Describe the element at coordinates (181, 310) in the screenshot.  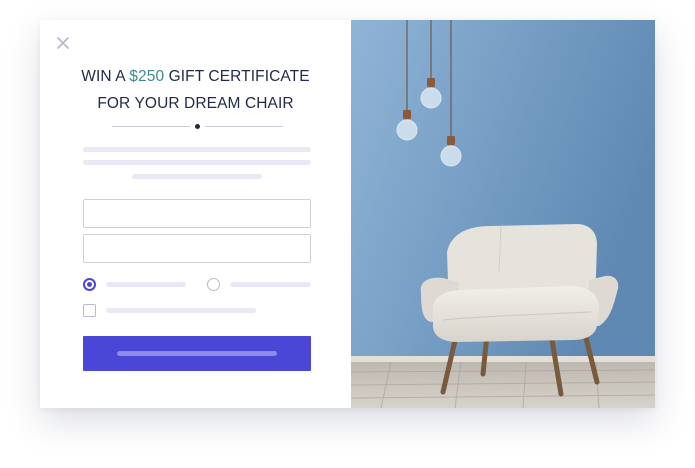
I see `consent-label` at that location.